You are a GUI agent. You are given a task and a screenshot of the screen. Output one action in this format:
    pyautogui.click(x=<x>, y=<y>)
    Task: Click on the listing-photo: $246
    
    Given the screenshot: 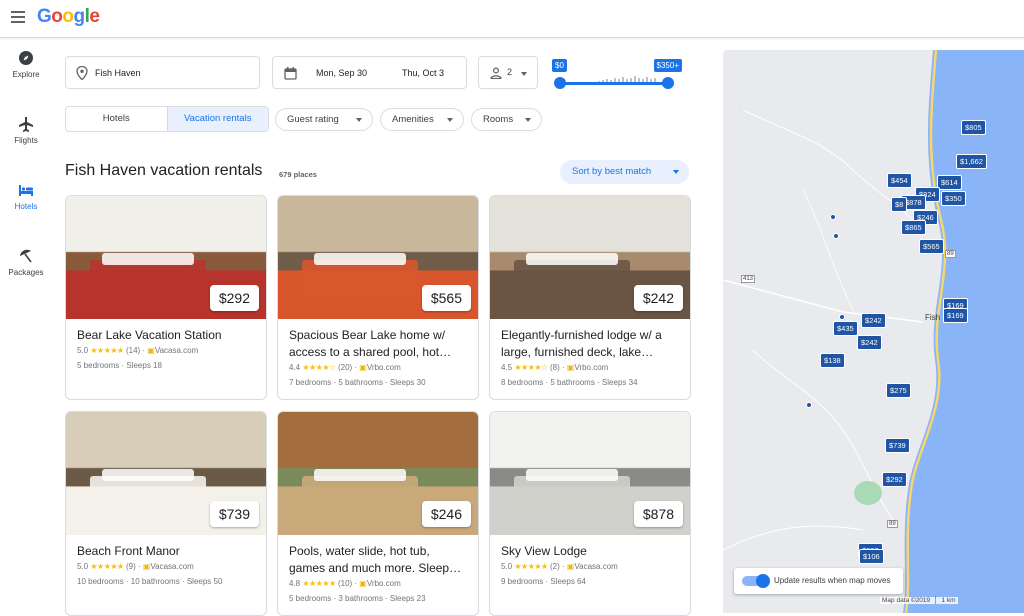 What is the action you would take?
    pyautogui.click(x=378, y=473)
    